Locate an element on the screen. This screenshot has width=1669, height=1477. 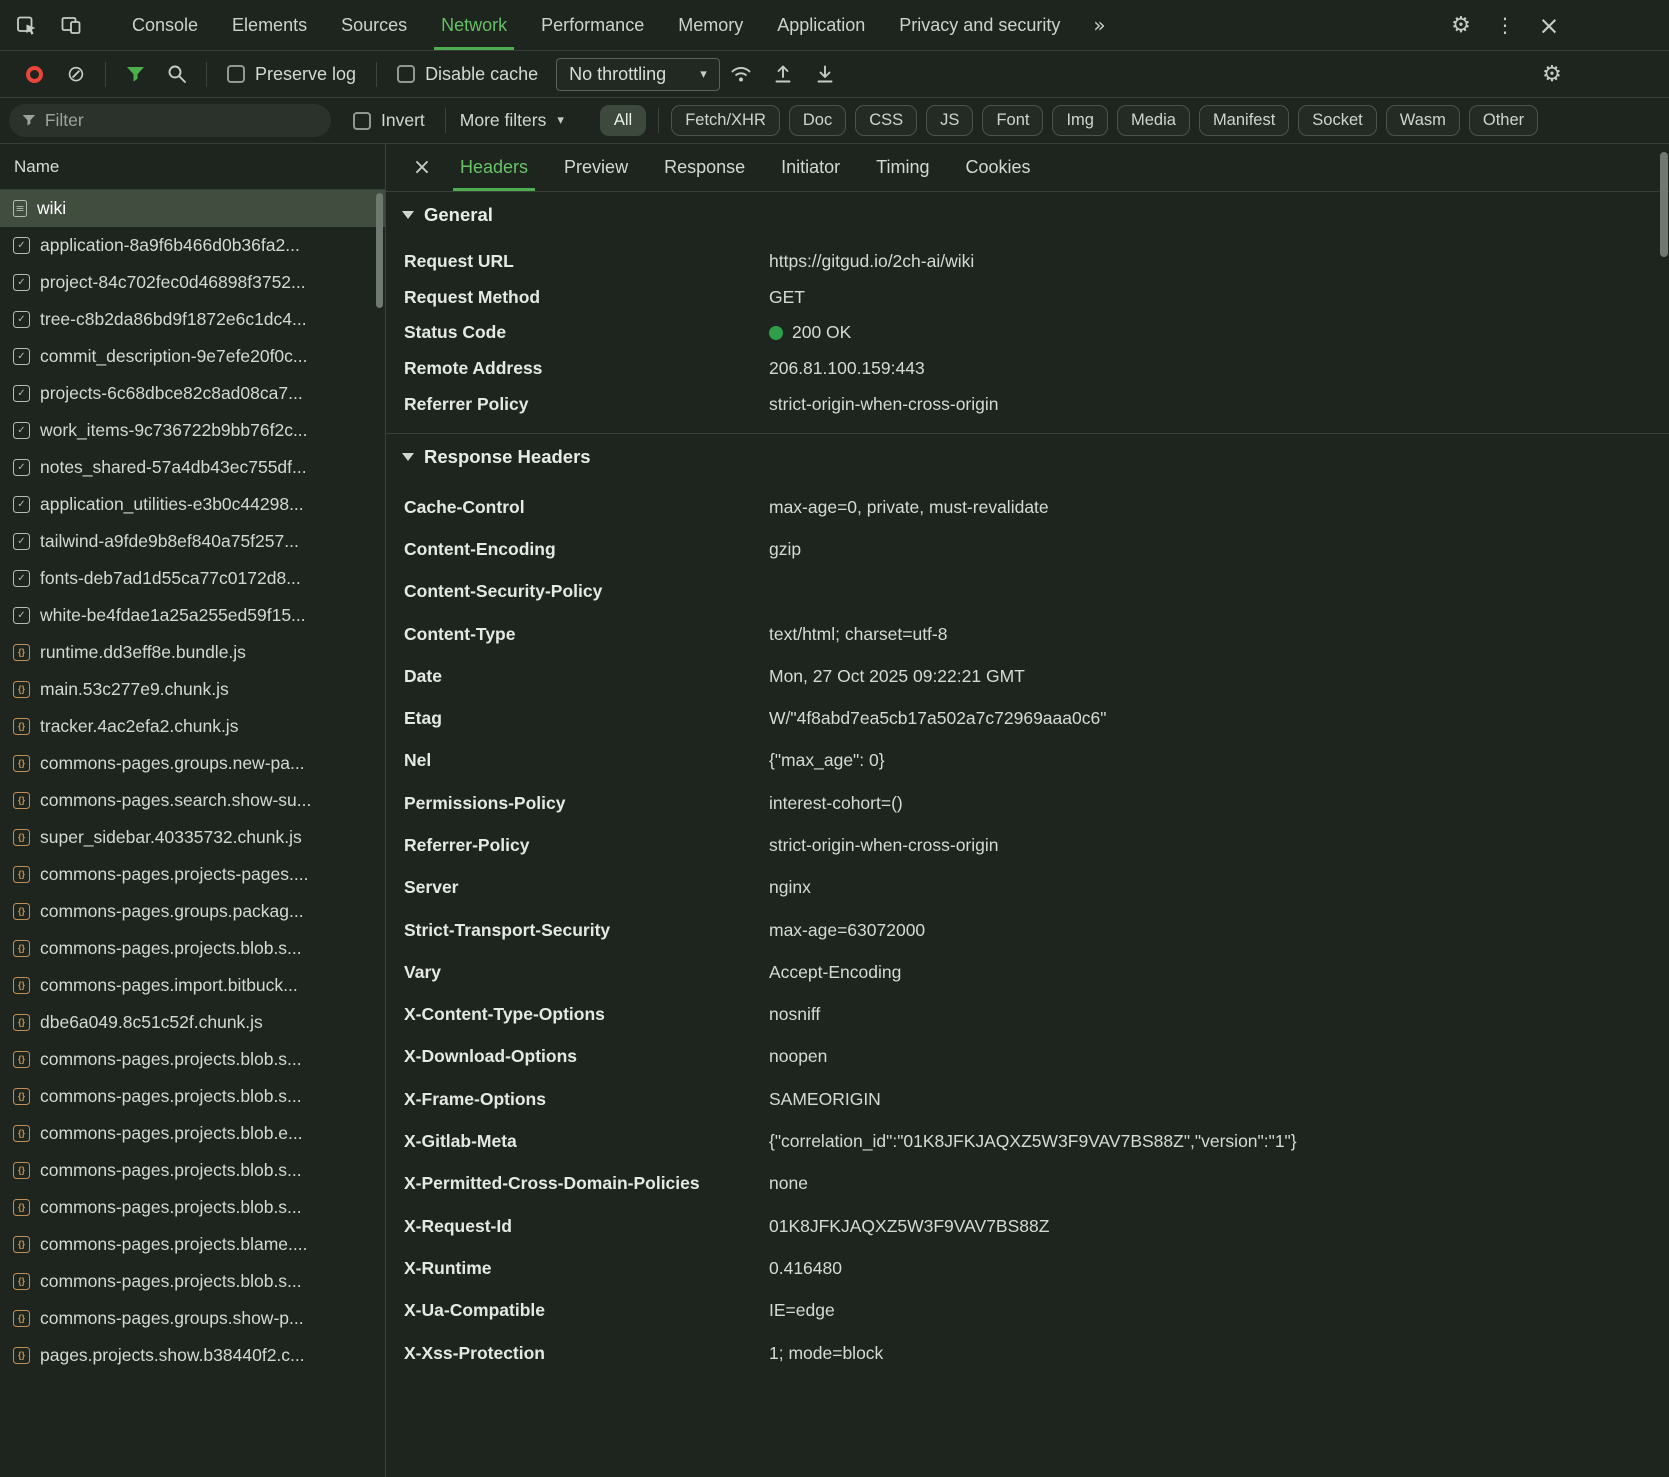
record-network-log-icon is located at coordinates (34, 74).